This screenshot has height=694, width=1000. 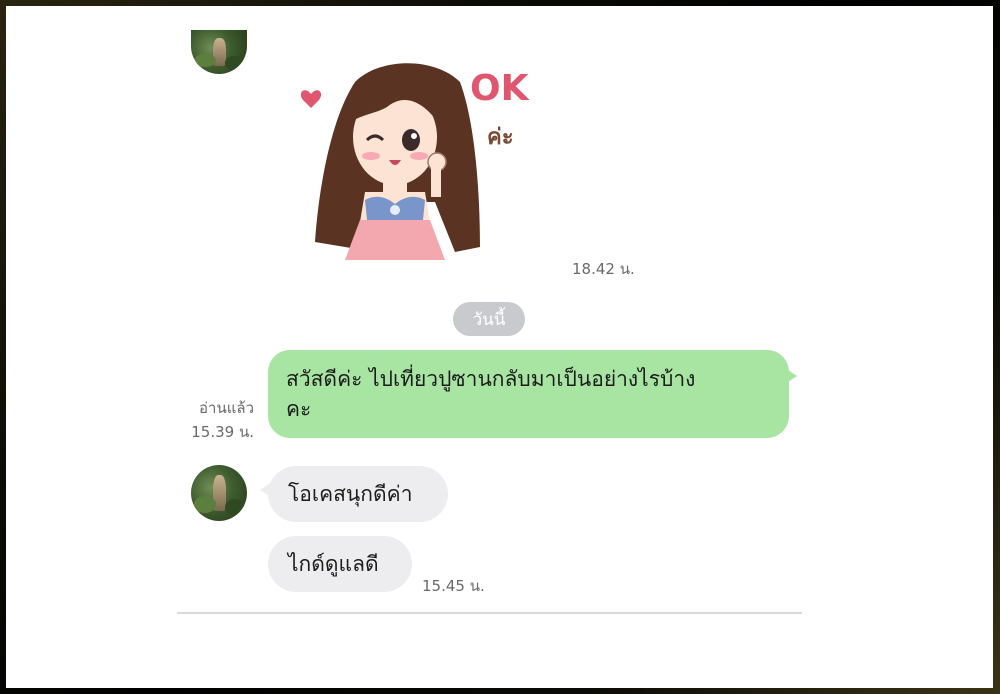 I want to click on divider, so click(x=489, y=613).